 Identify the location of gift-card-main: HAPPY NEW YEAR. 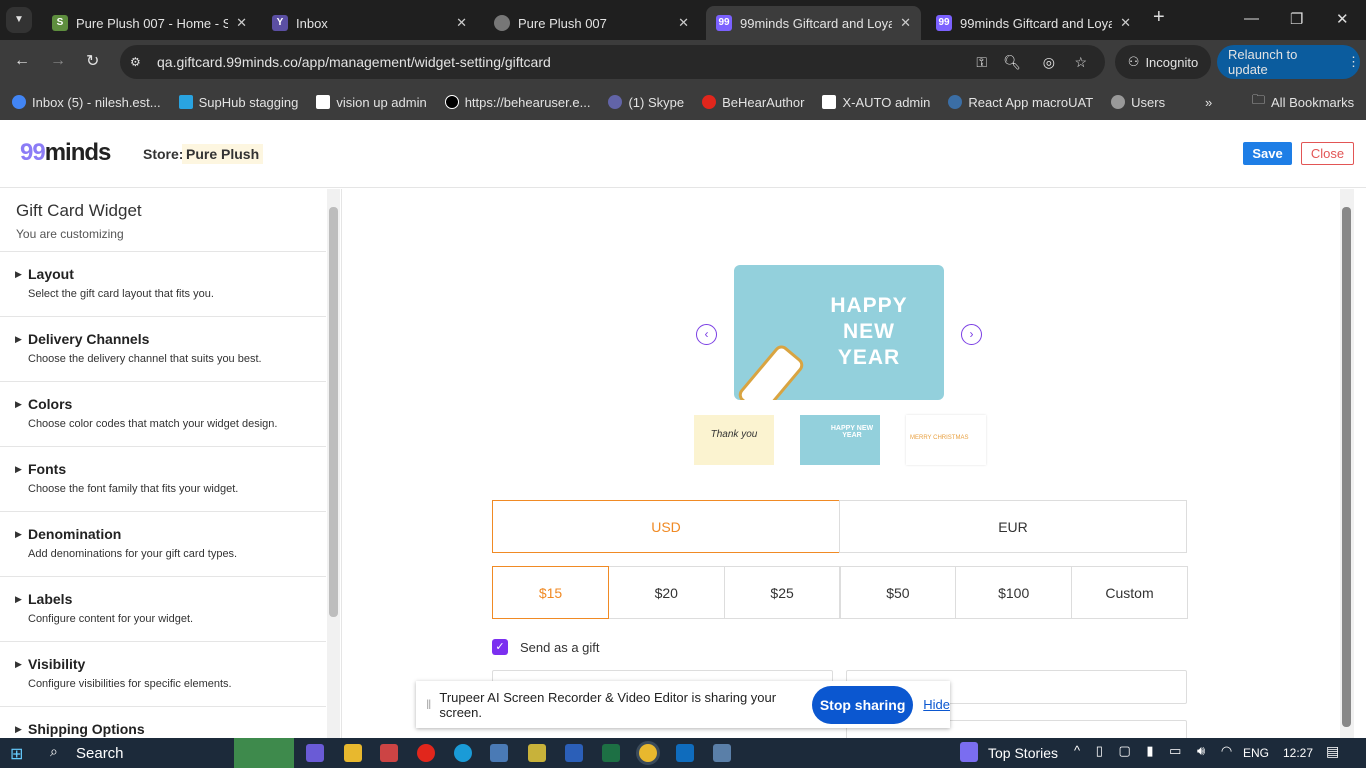
(839, 332).